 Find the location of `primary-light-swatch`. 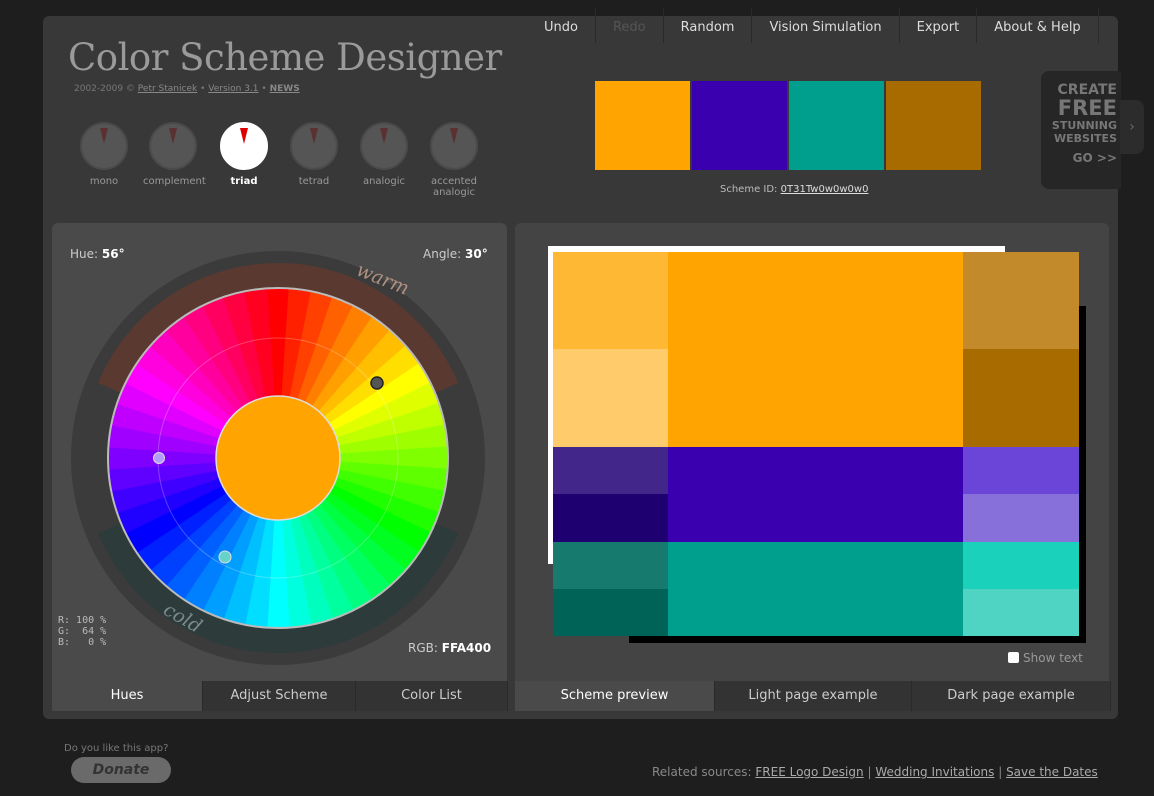

primary-light-swatch is located at coordinates (610, 300).